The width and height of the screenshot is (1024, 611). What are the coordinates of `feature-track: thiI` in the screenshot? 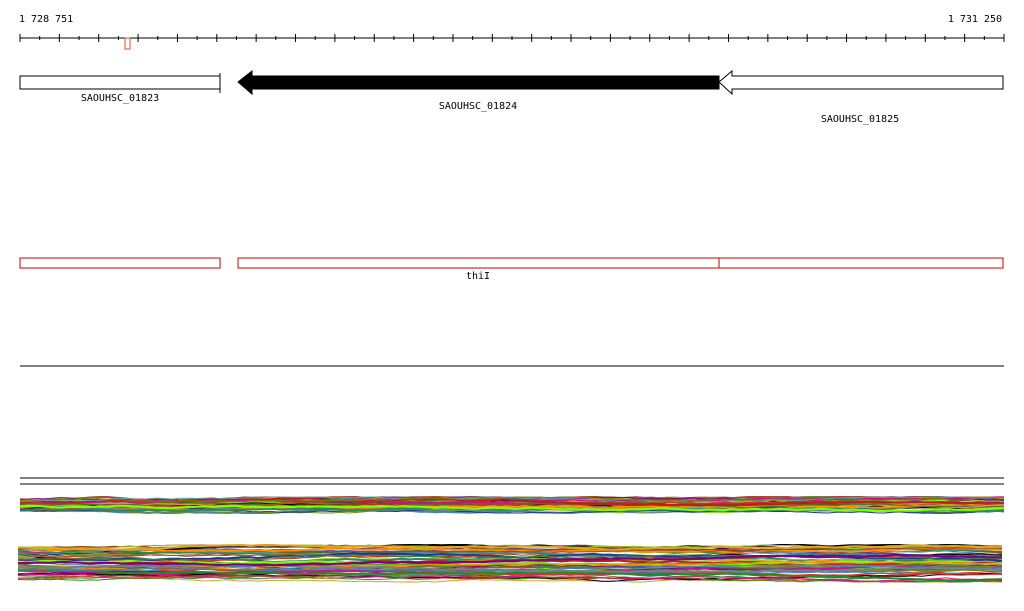 It's located at (511, 269).